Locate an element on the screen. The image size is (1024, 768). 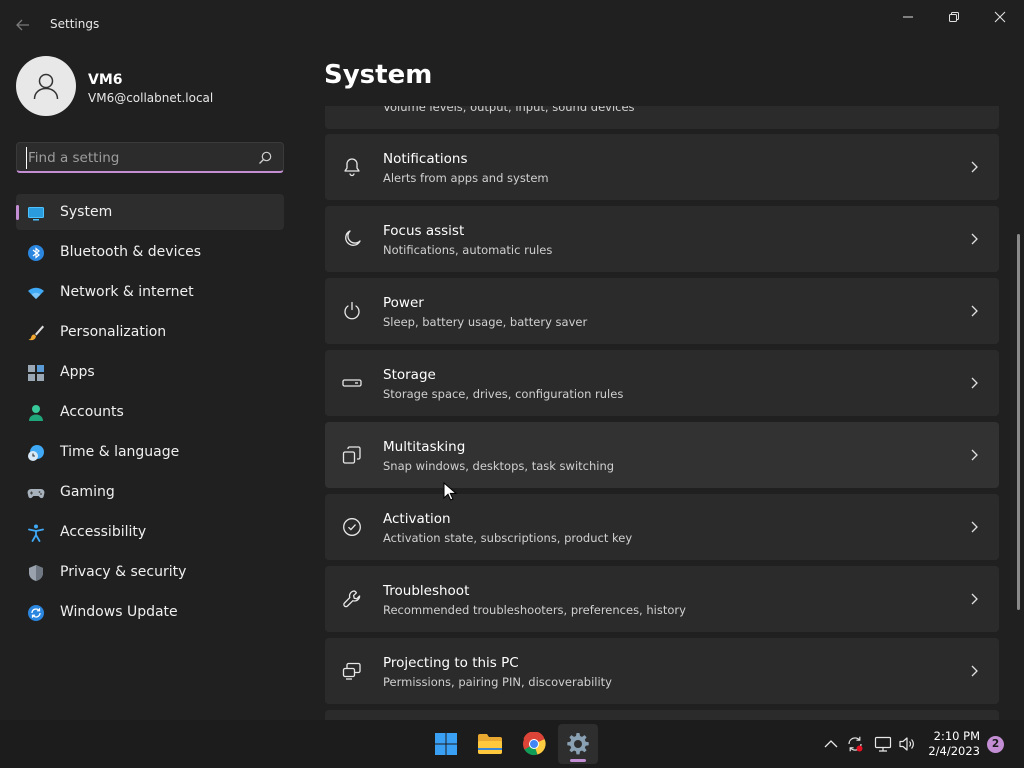
app-title: Settings is located at coordinates (75, 24).